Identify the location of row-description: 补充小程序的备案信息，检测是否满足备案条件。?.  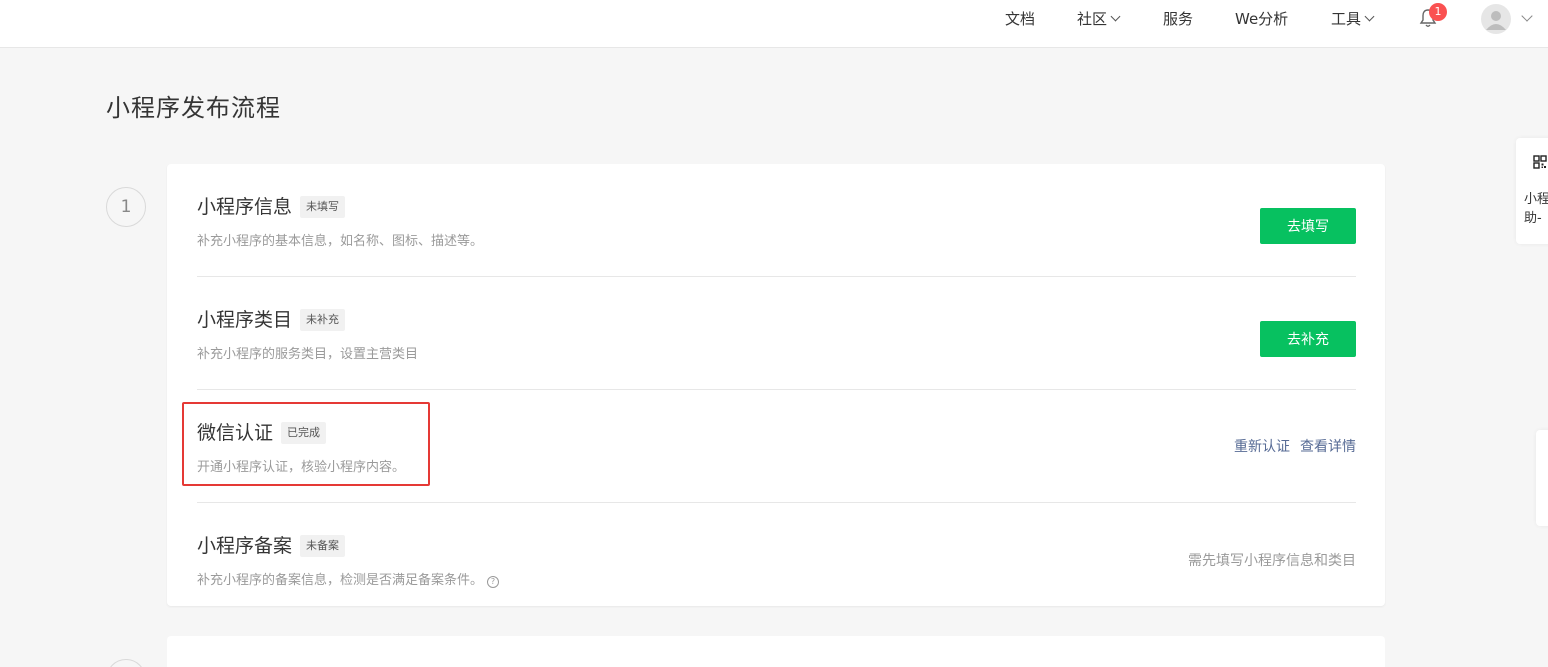
(348, 578).